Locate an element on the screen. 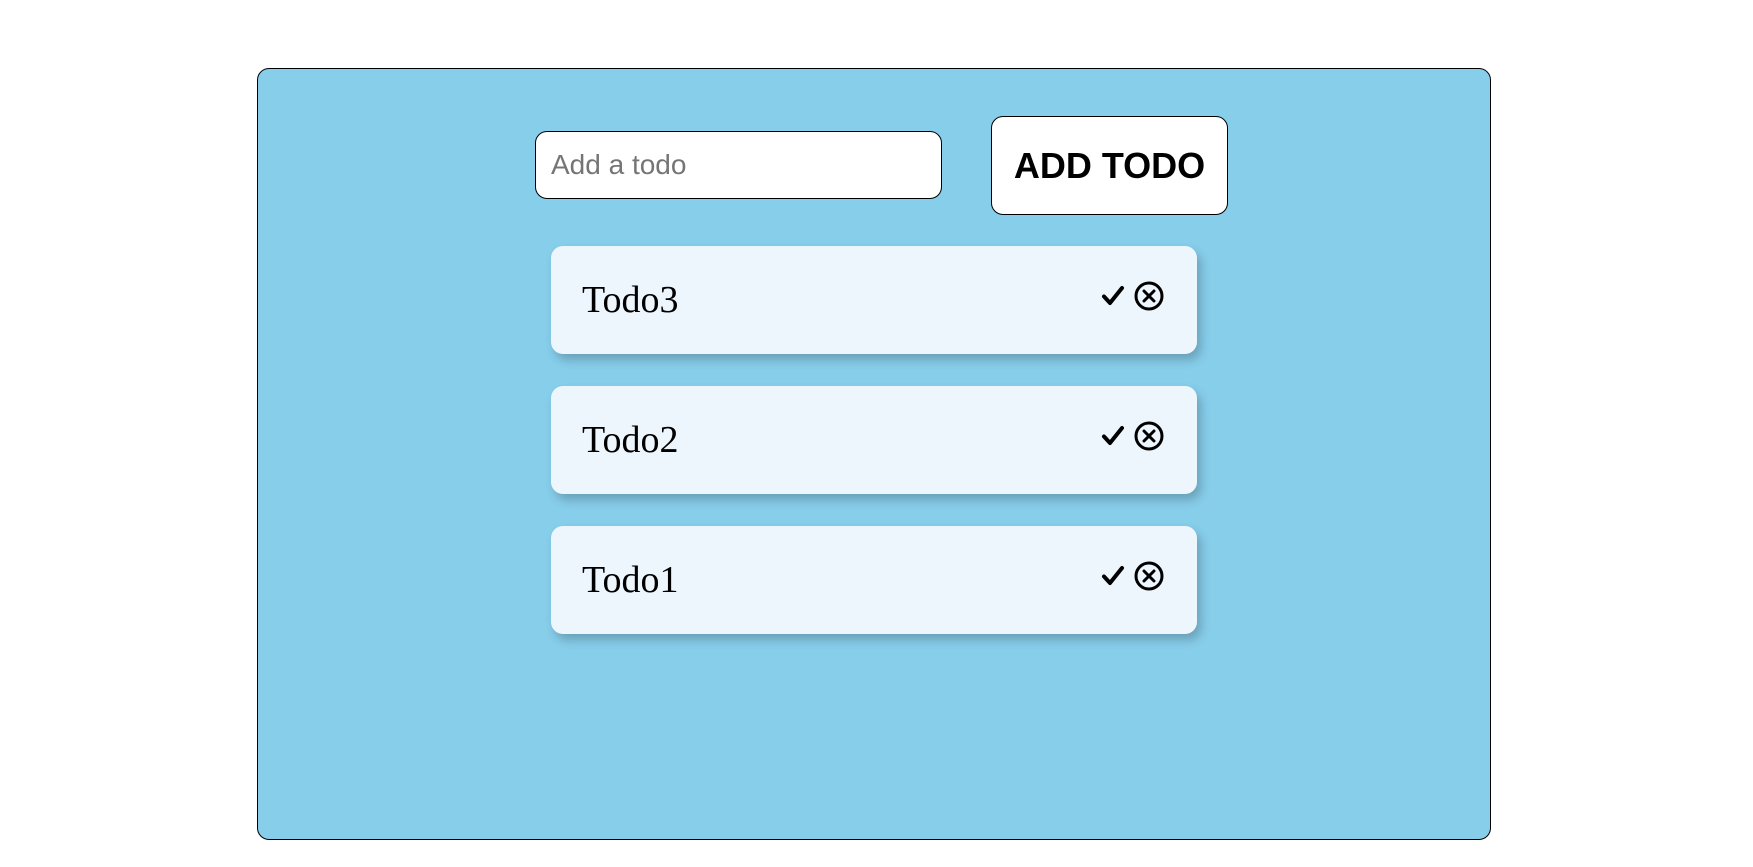 This screenshot has height=867, width=1753. todo-text: Todo2 is located at coordinates (630, 440).